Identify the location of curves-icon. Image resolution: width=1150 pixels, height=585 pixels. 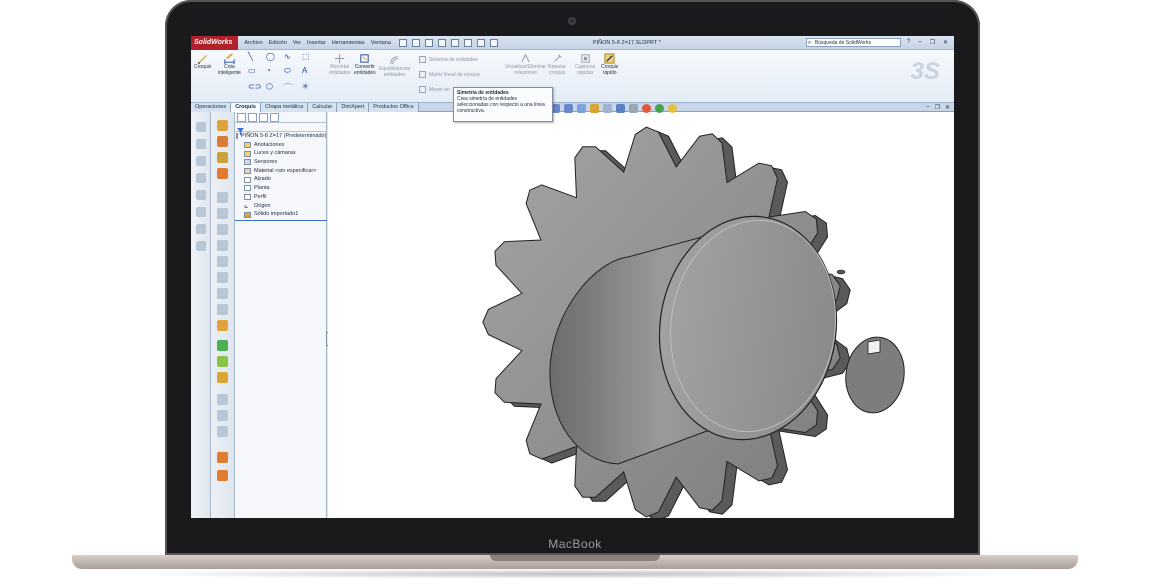
(222, 345).